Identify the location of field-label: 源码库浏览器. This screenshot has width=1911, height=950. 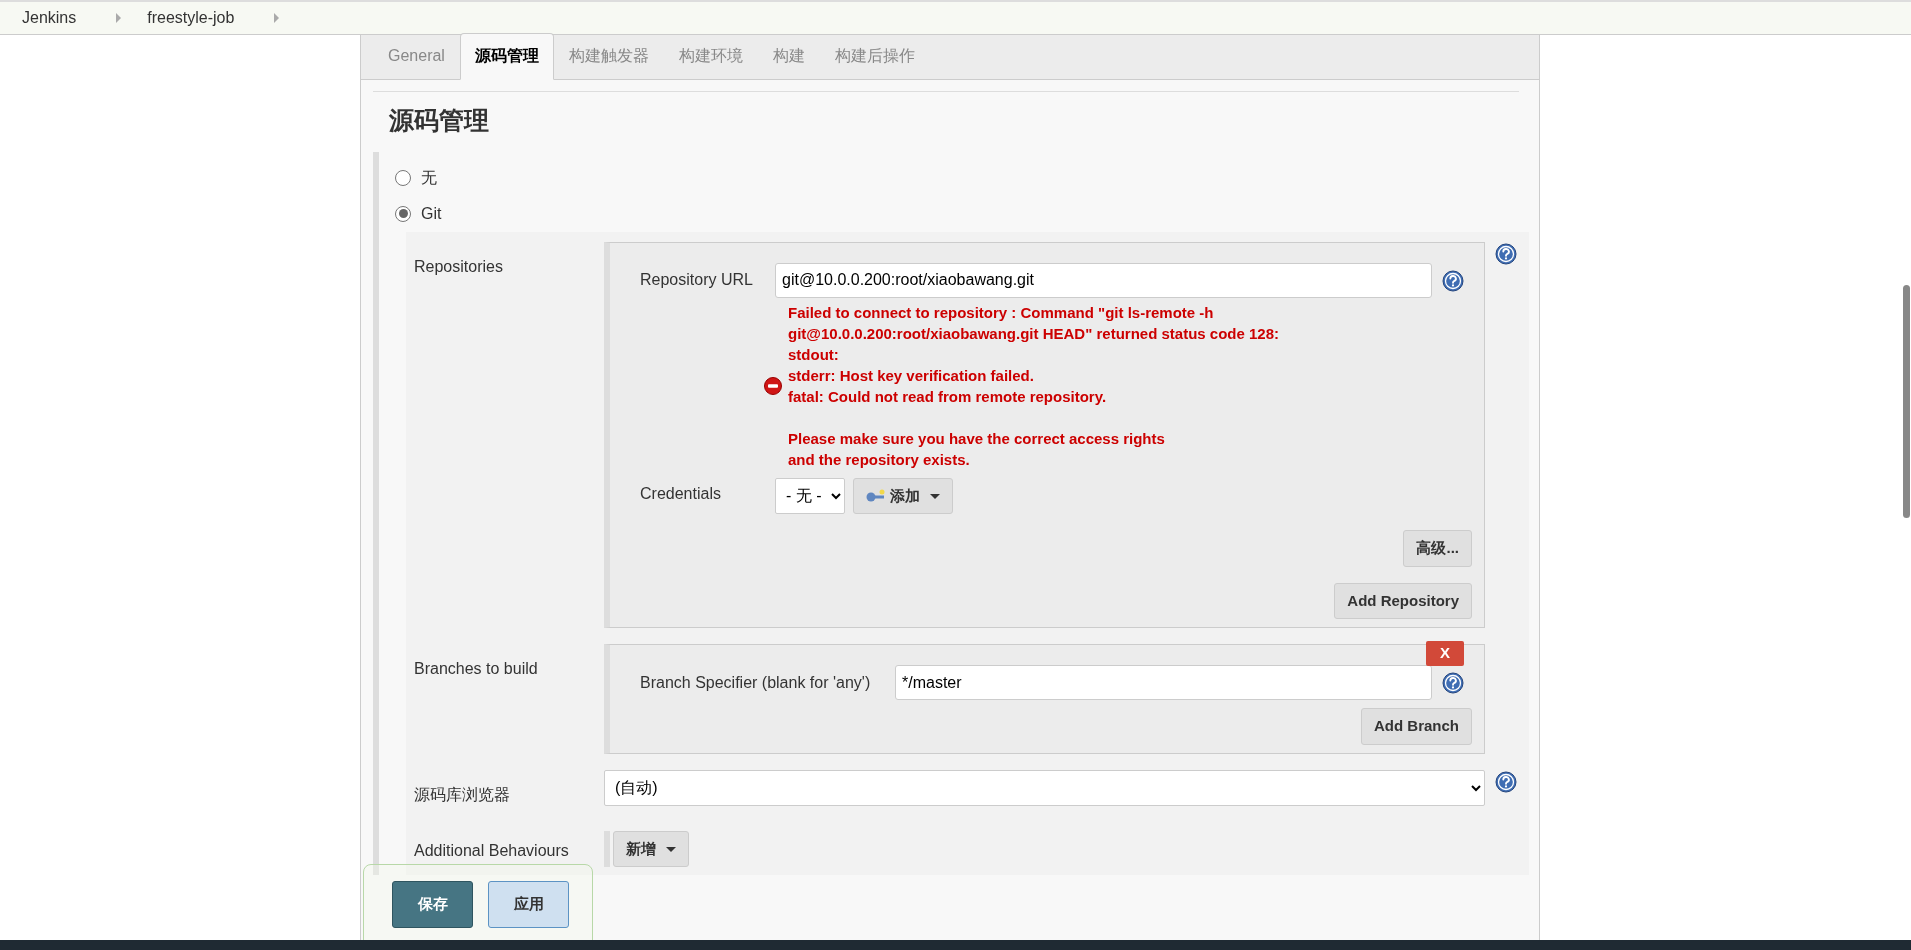
(462, 794).